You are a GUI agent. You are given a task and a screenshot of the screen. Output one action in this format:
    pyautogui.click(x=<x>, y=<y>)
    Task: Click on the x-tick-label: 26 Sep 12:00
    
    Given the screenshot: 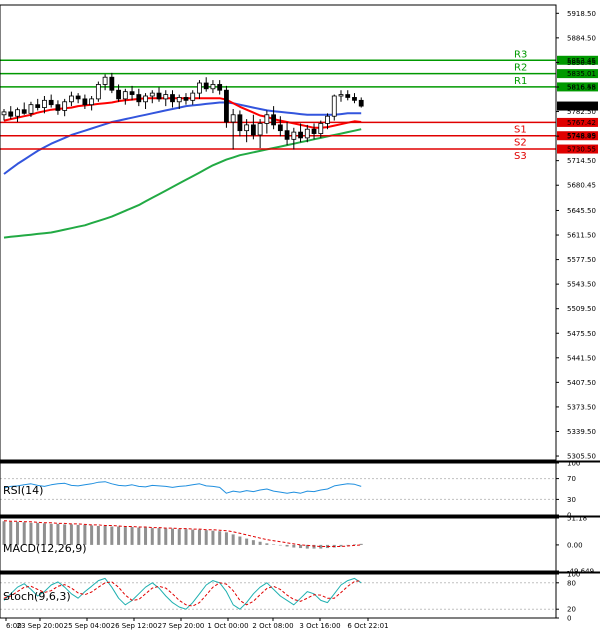 What is the action you would take?
    pyautogui.click(x=134, y=626)
    